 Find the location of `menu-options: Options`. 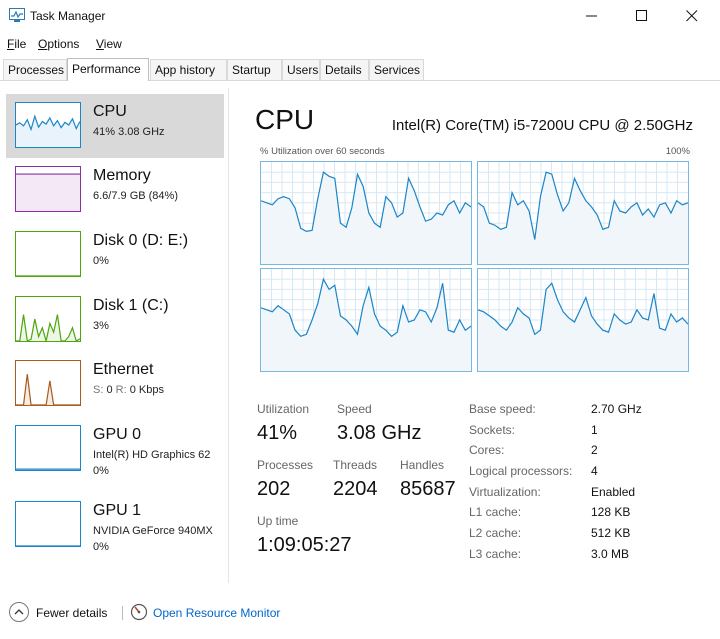

menu-options: Options is located at coordinates (58, 44).